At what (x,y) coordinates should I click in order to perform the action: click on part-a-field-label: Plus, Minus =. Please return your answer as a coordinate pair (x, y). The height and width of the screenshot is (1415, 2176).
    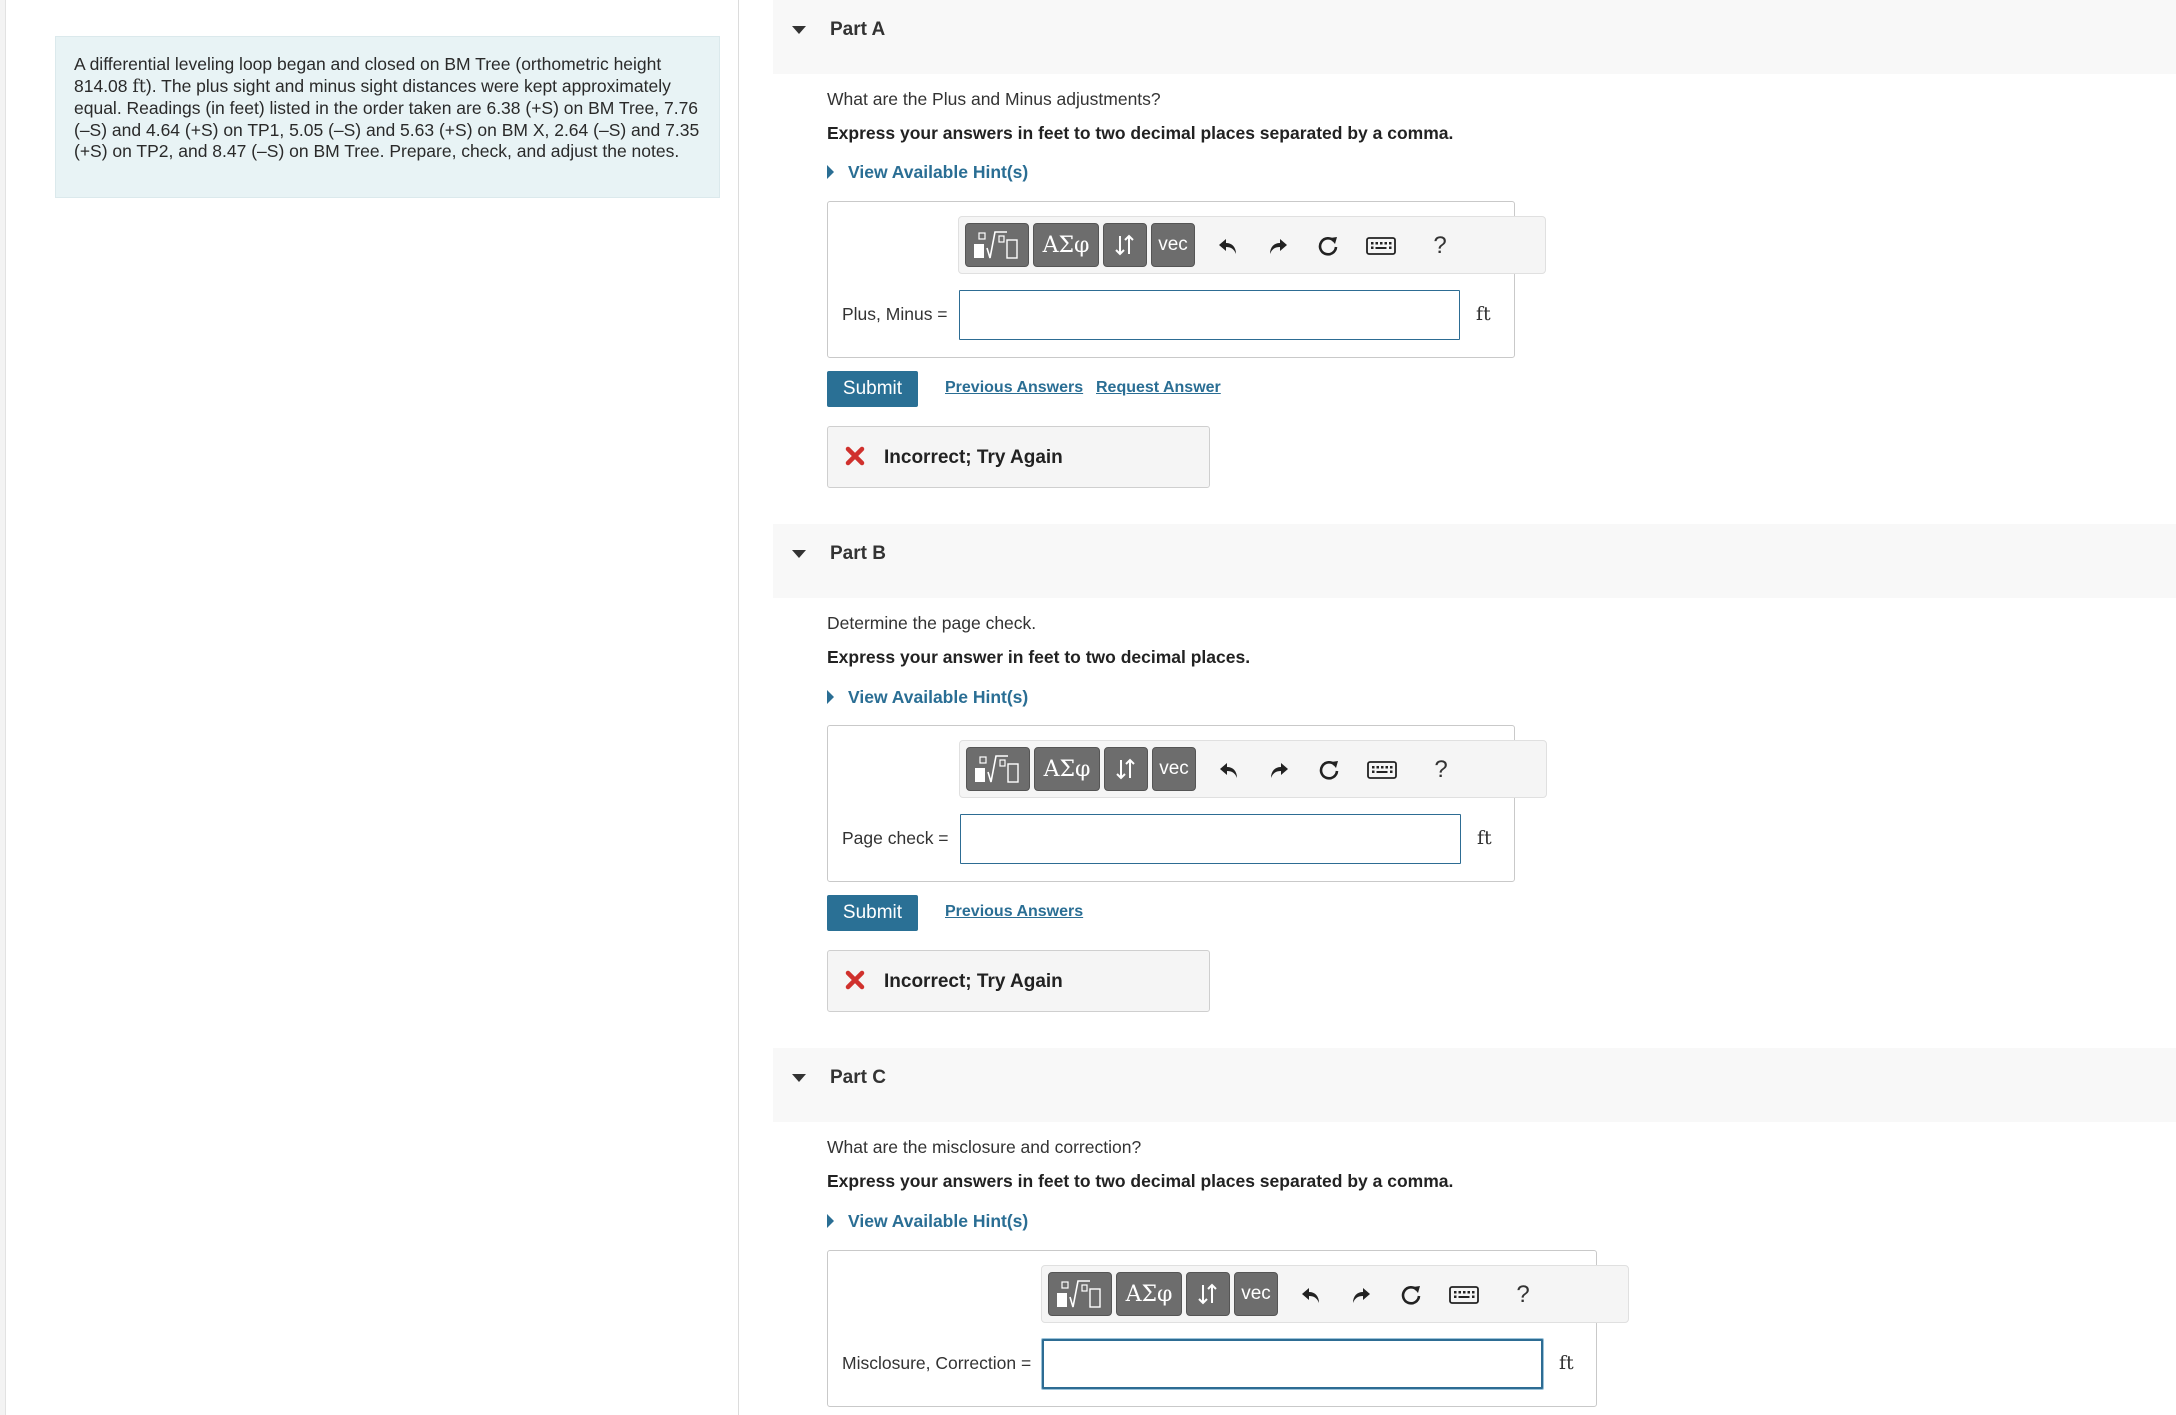
    Looking at the image, I should click on (895, 314).